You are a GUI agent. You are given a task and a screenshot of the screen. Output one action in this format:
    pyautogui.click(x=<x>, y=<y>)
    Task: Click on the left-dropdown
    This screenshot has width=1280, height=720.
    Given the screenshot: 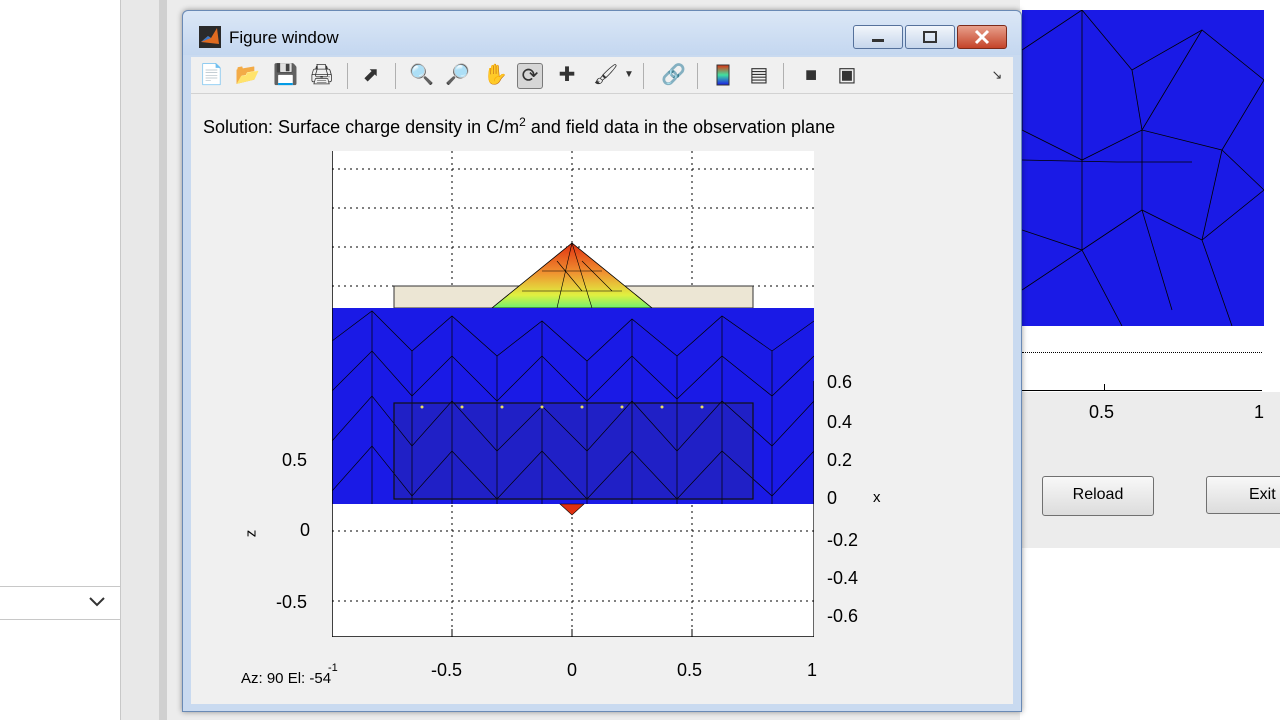 What is the action you would take?
    pyautogui.click(x=60, y=603)
    